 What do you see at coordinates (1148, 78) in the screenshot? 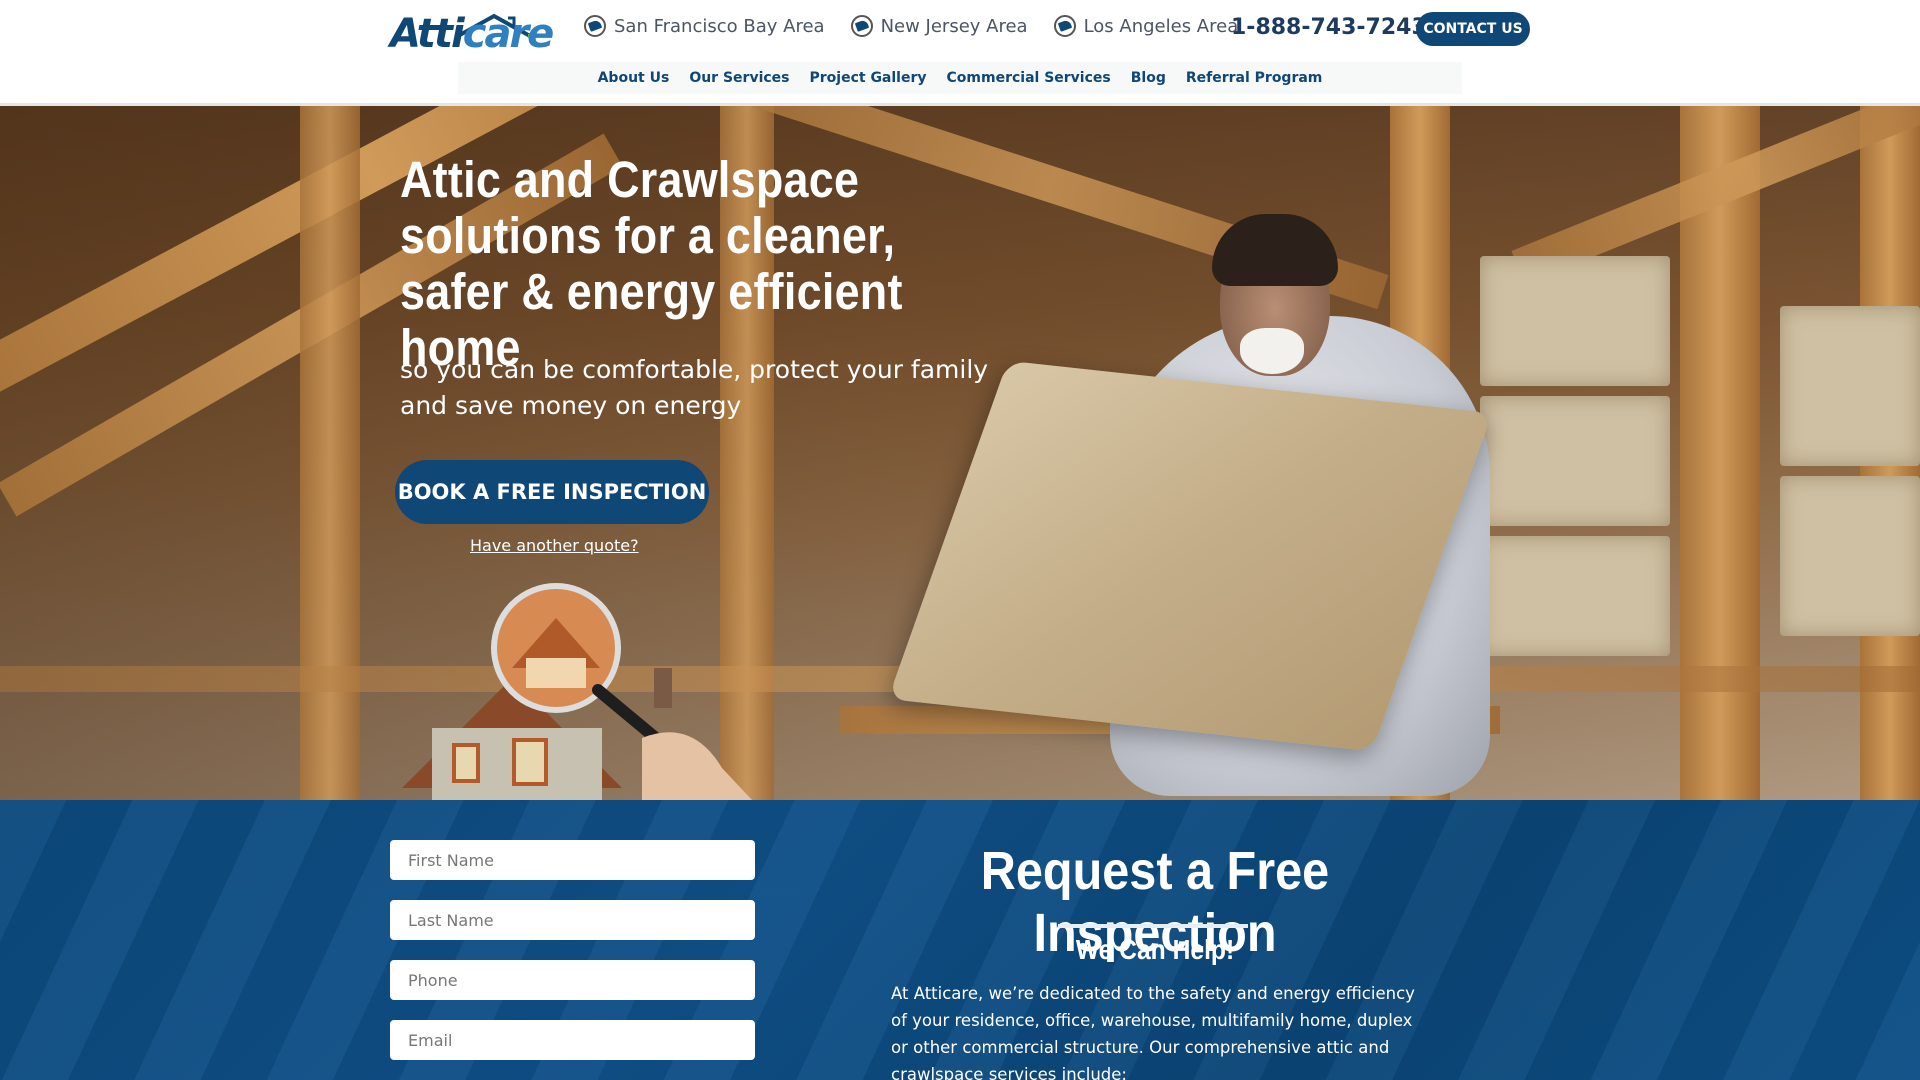
I see `nav-blog: Blog` at bounding box center [1148, 78].